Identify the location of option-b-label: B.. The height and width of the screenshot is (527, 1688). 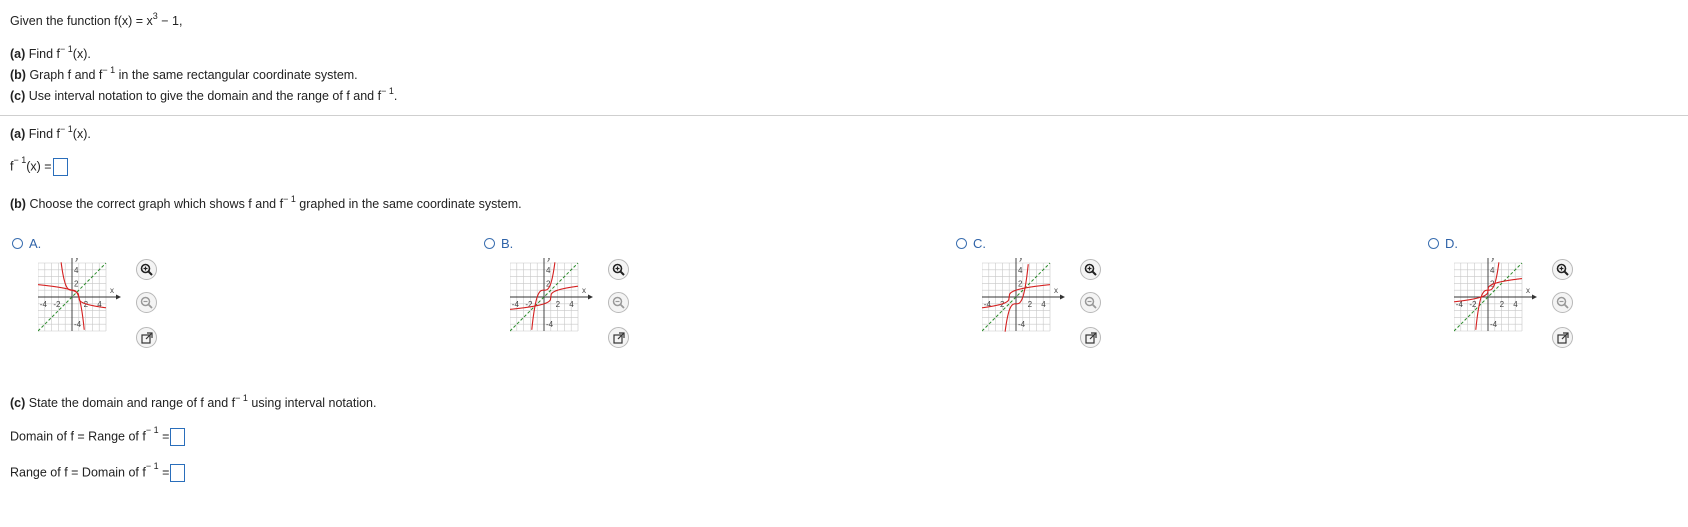
(507, 243).